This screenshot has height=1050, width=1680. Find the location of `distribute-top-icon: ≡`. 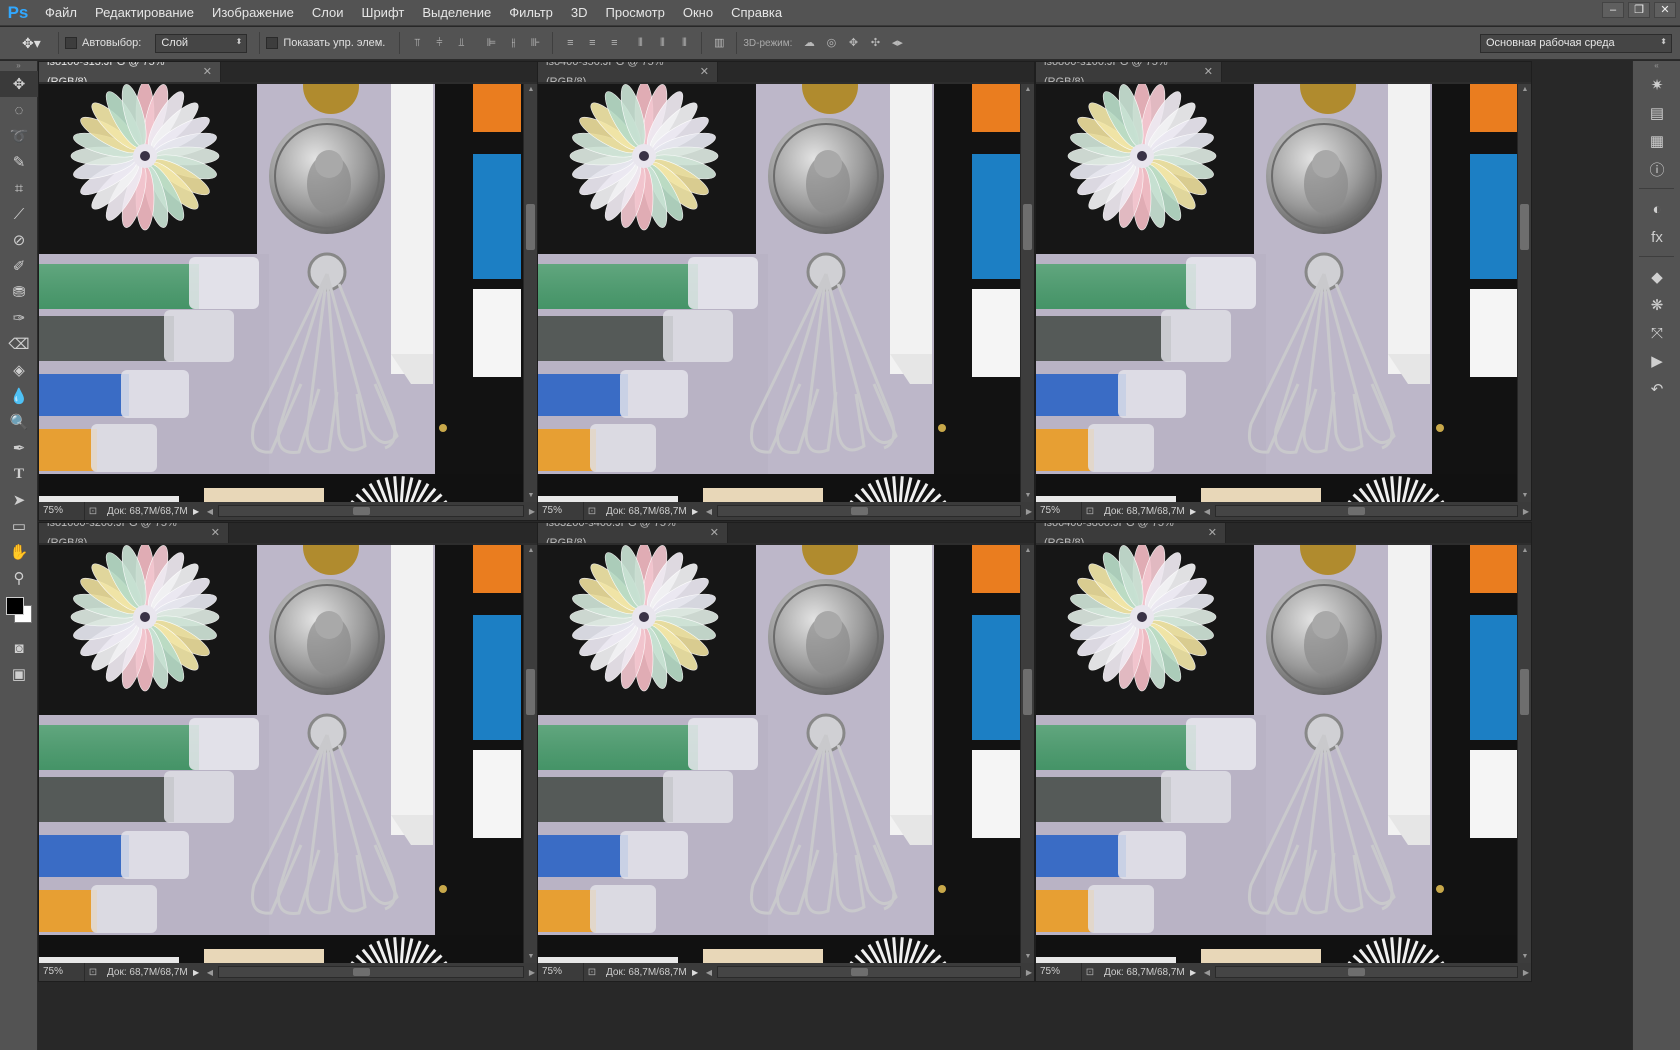

distribute-top-icon: ≡ is located at coordinates (570, 43).